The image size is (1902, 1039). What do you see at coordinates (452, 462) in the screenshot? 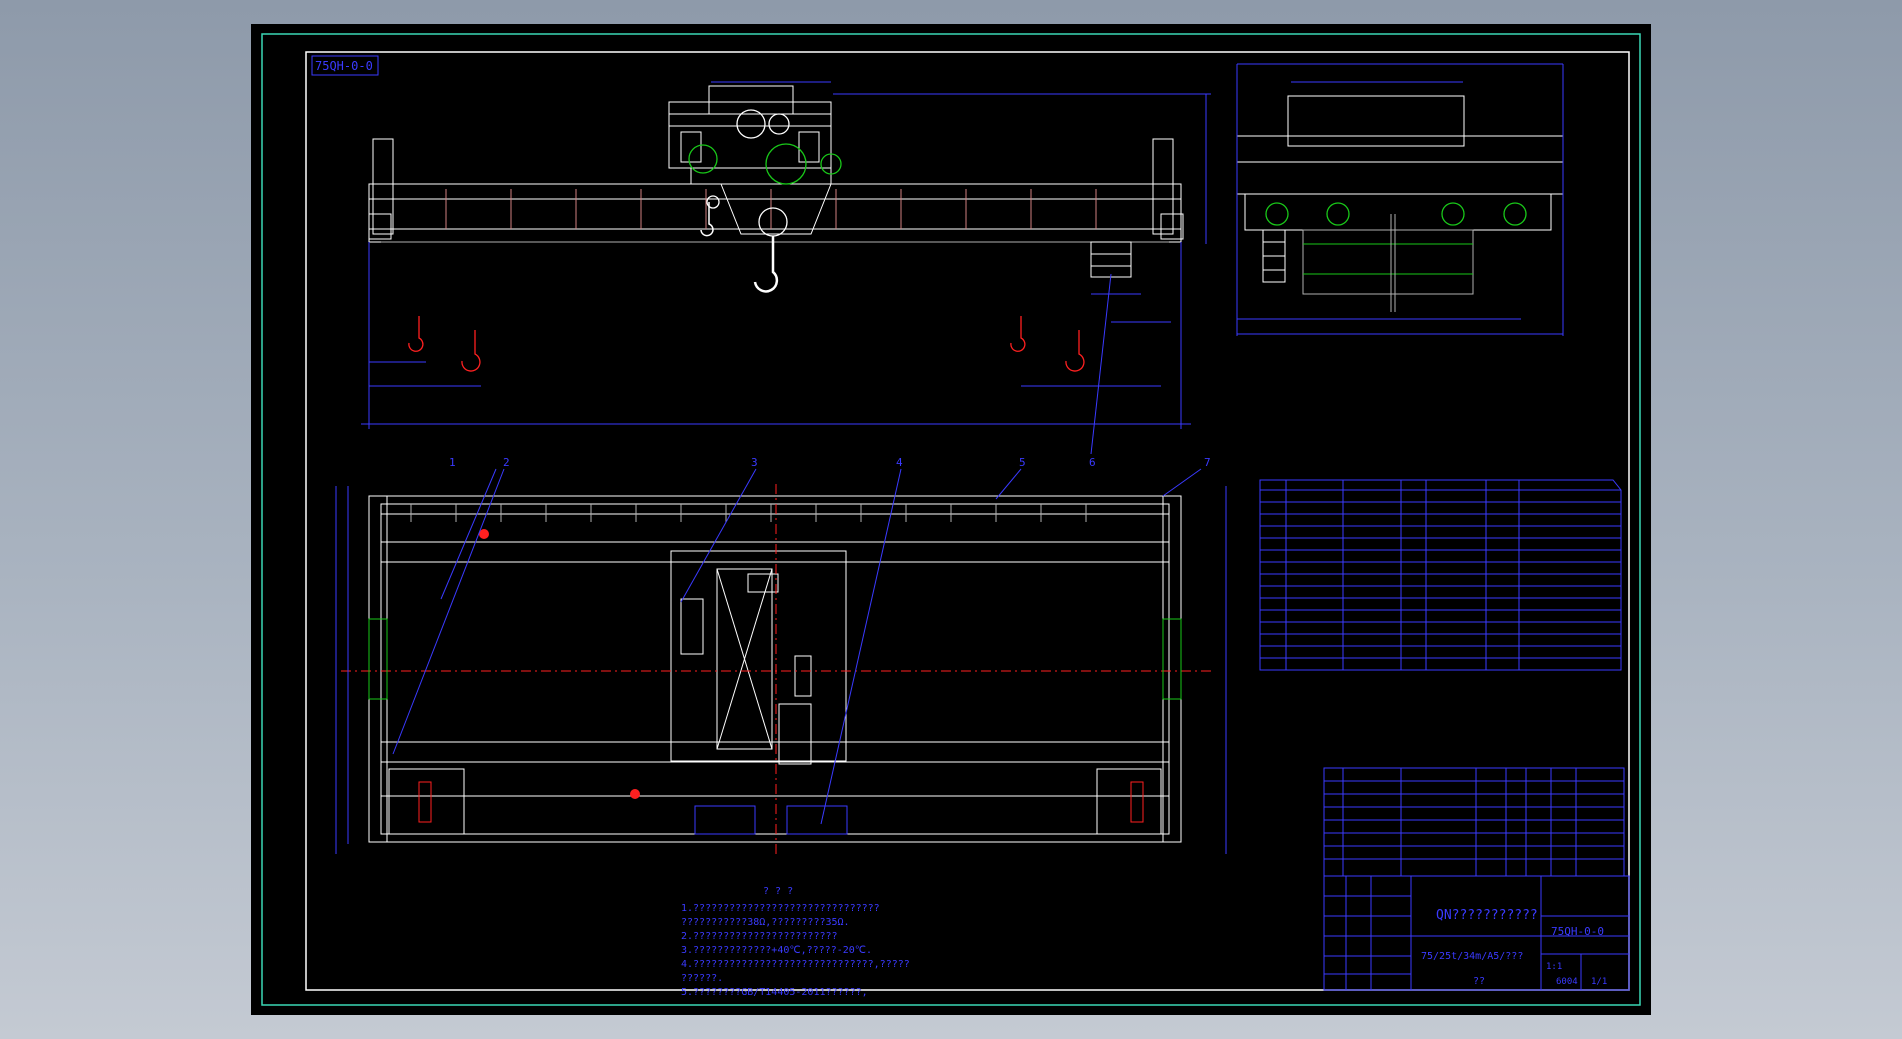
I see `balloon-1: 1` at bounding box center [452, 462].